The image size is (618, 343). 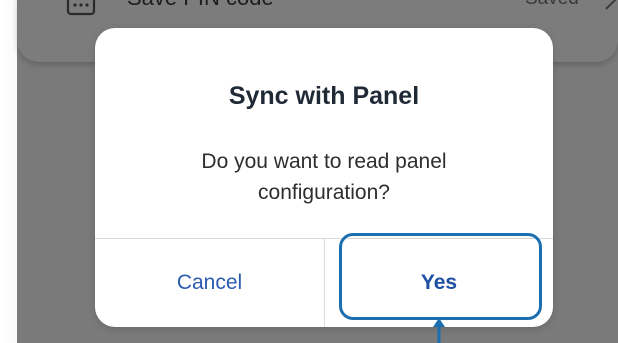 I want to click on settings-row-label: Save PIN code, so click(x=200, y=6).